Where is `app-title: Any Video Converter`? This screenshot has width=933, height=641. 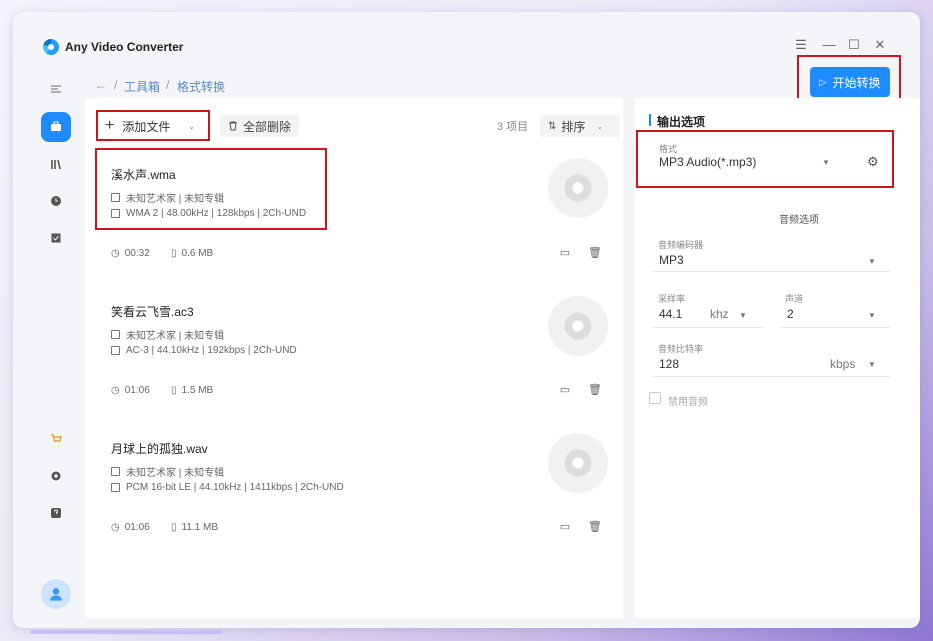 app-title: Any Video Converter is located at coordinates (124, 47).